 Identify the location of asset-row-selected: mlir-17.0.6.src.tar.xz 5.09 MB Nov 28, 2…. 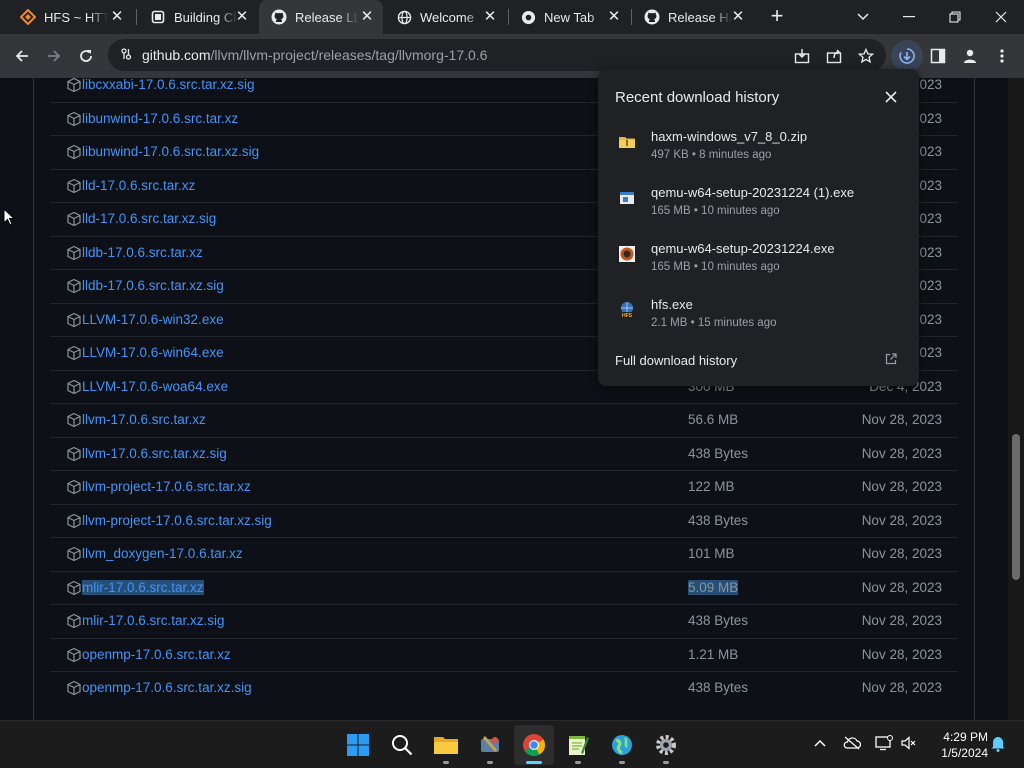
(504, 587).